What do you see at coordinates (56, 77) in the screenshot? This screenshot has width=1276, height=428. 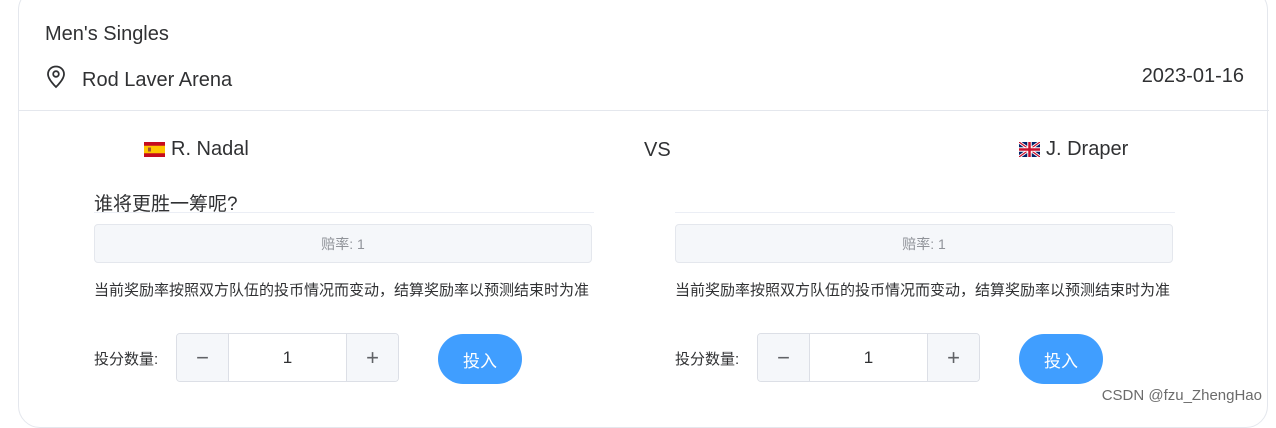 I see `location-pin-icon` at bounding box center [56, 77].